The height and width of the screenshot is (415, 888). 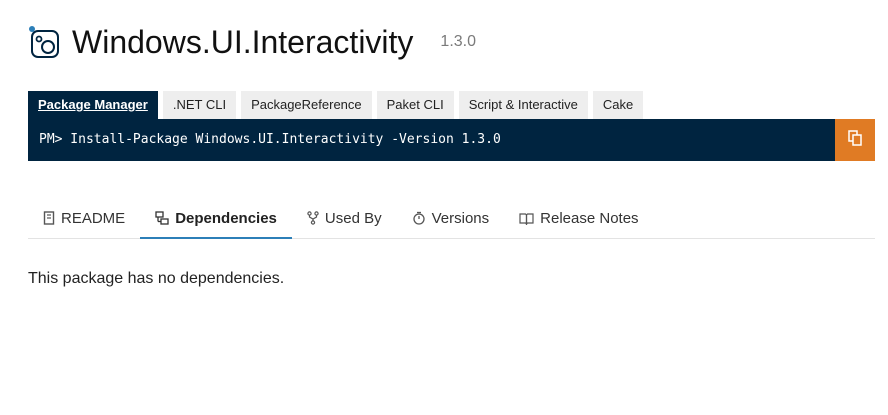 What do you see at coordinates (618, 105) in the screenshot?
I see `install-tab-cake: Cake` at bounding box center [618, 105].